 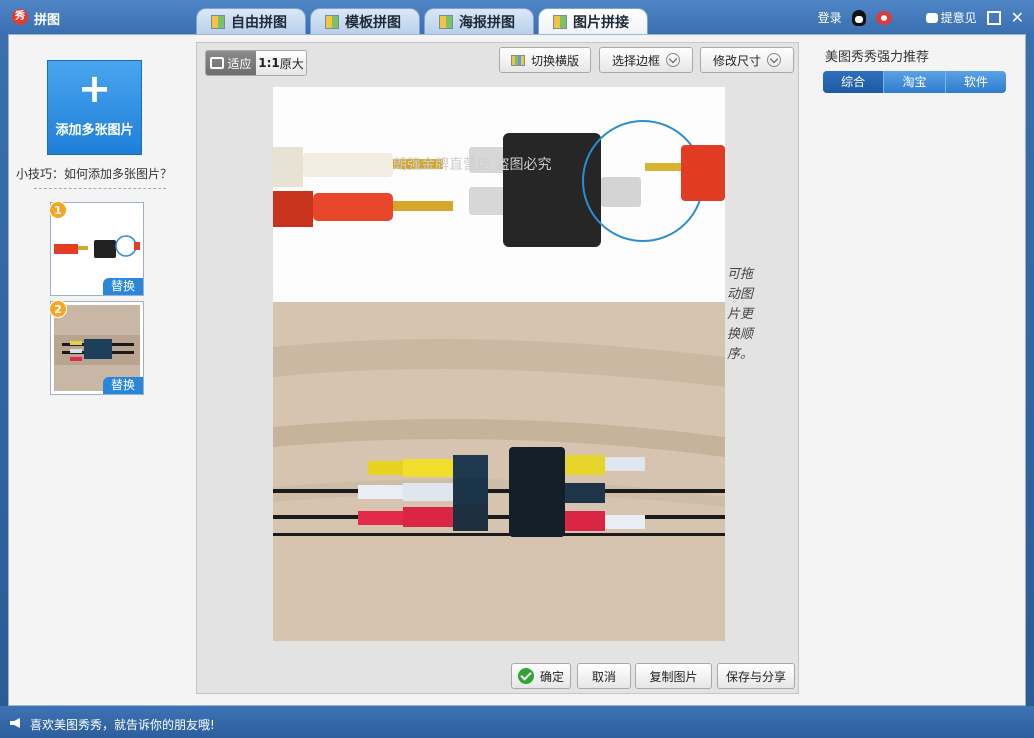 What do you see at coordinates (560, 21) in the screenshot?
I see `join-icon` at bounding box center [560, 21].